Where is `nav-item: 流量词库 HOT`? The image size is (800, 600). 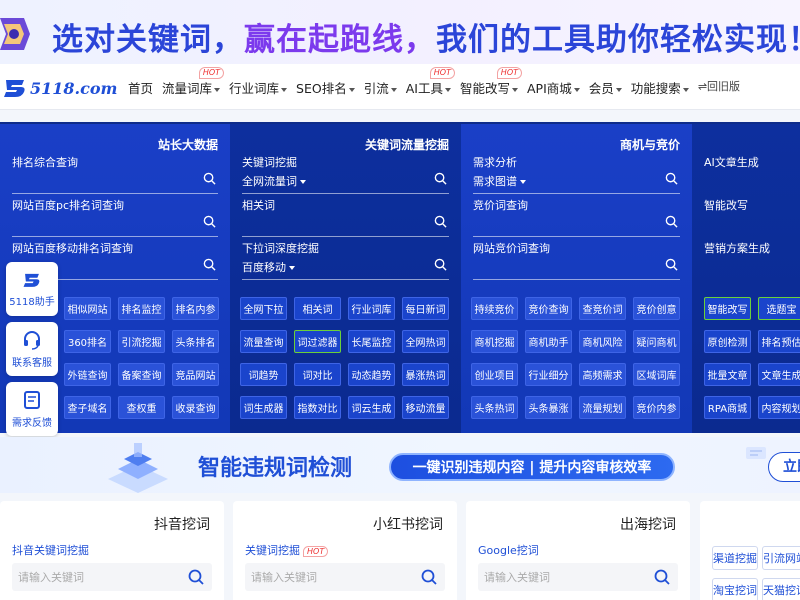
nav-item: 流量词库 HOT is located at coordinates (193, 82).